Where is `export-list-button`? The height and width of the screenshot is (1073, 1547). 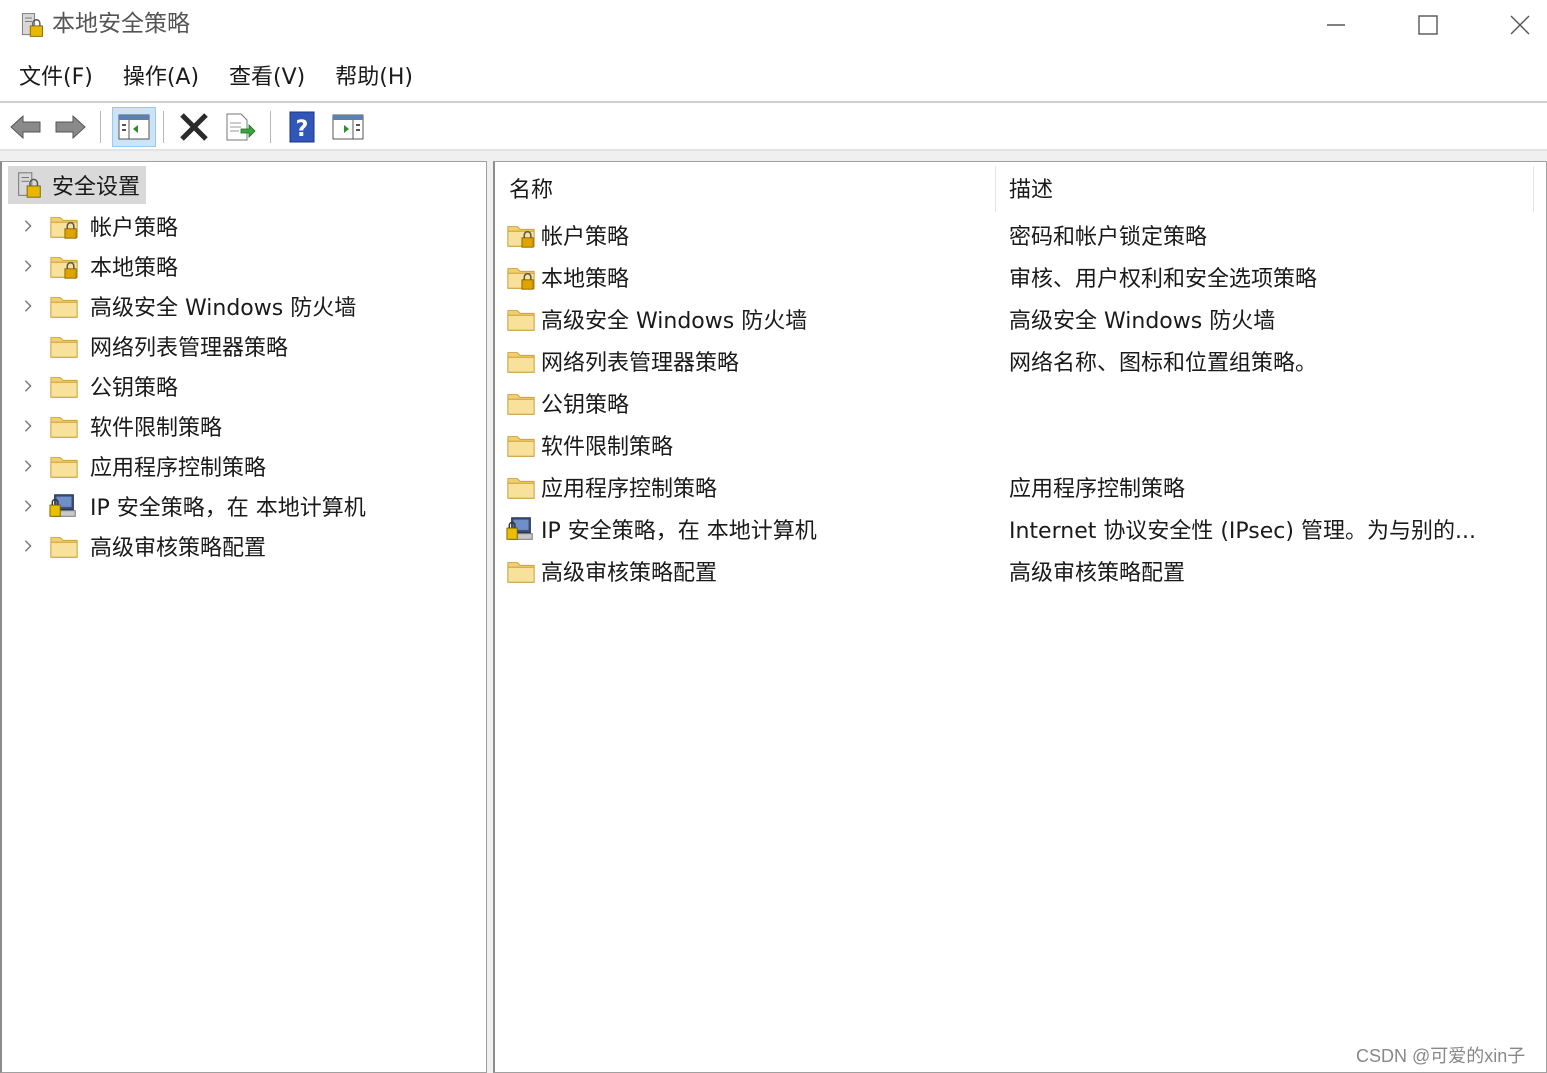
export-list-button is located at coordinates (240, 127).